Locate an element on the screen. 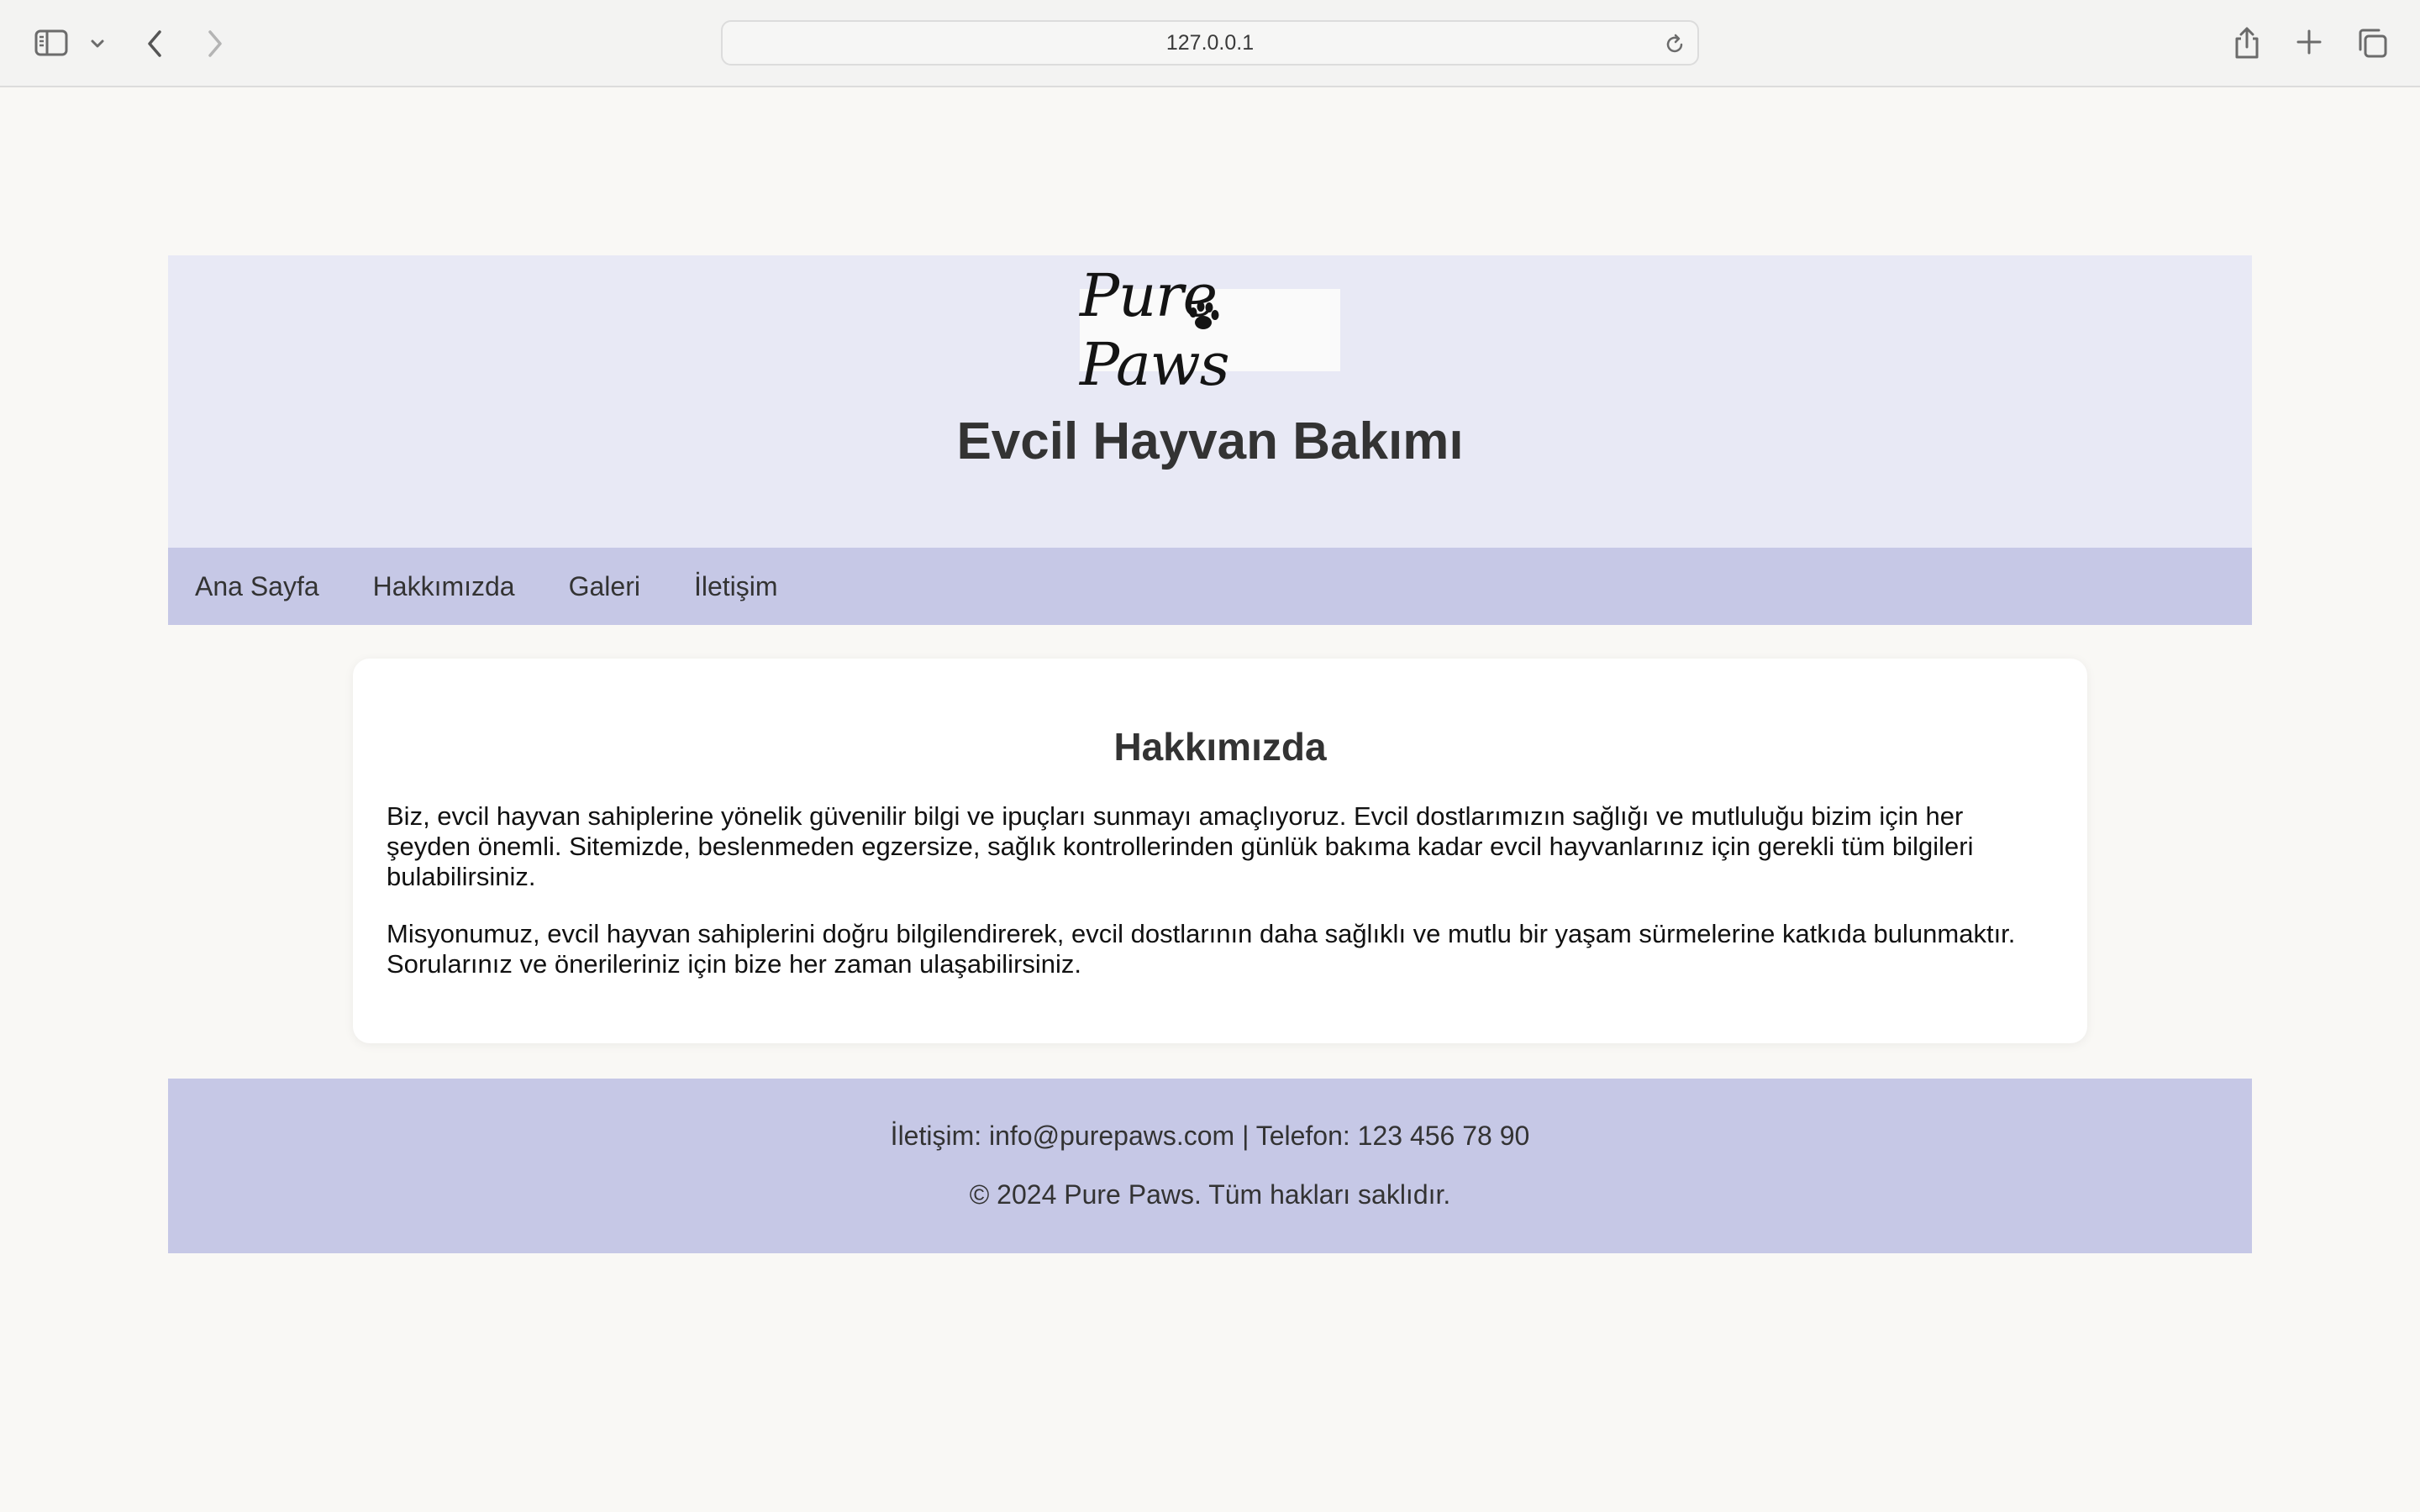  page-title: Evcil Hayvan Bakımı is located at coordinates (1210, 441).